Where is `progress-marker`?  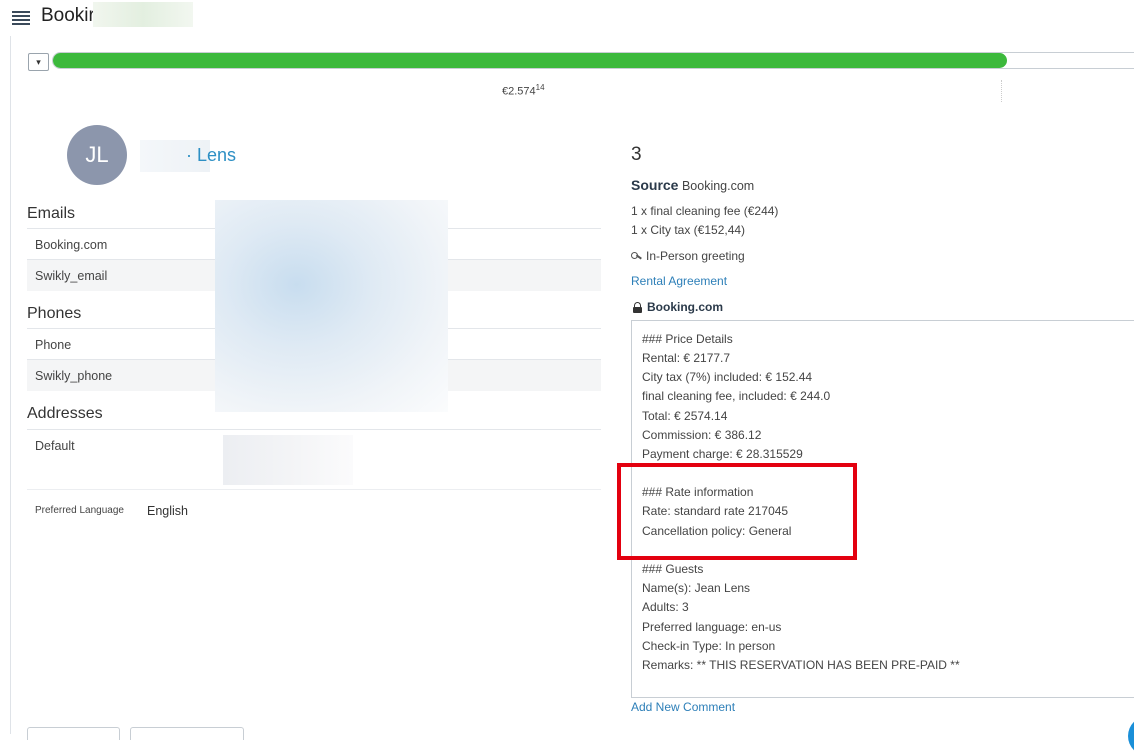 progress-marker is located at coordinates (1001, 91).